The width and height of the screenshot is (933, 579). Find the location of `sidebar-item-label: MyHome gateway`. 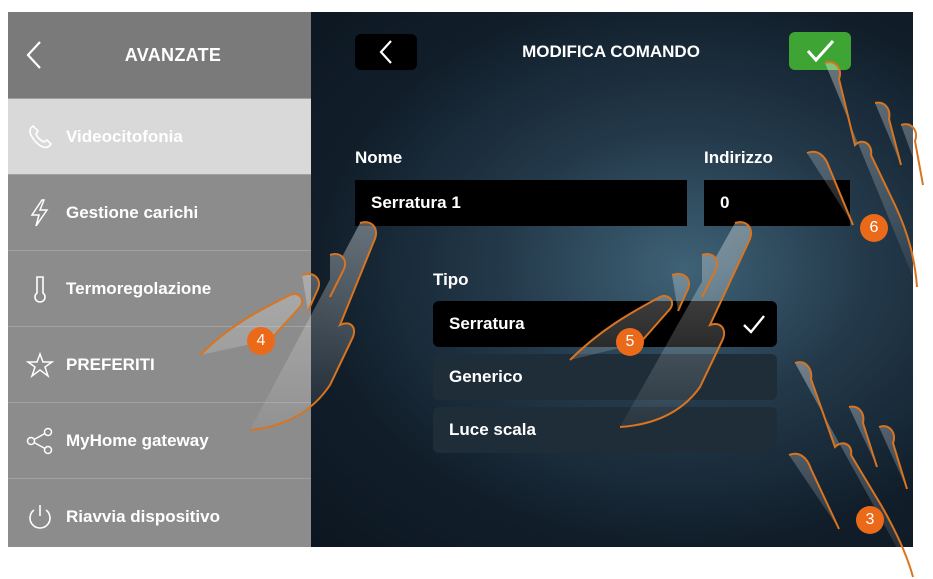

sidebar-item-label: MyHome gateway is located at coordinates (137, 440).